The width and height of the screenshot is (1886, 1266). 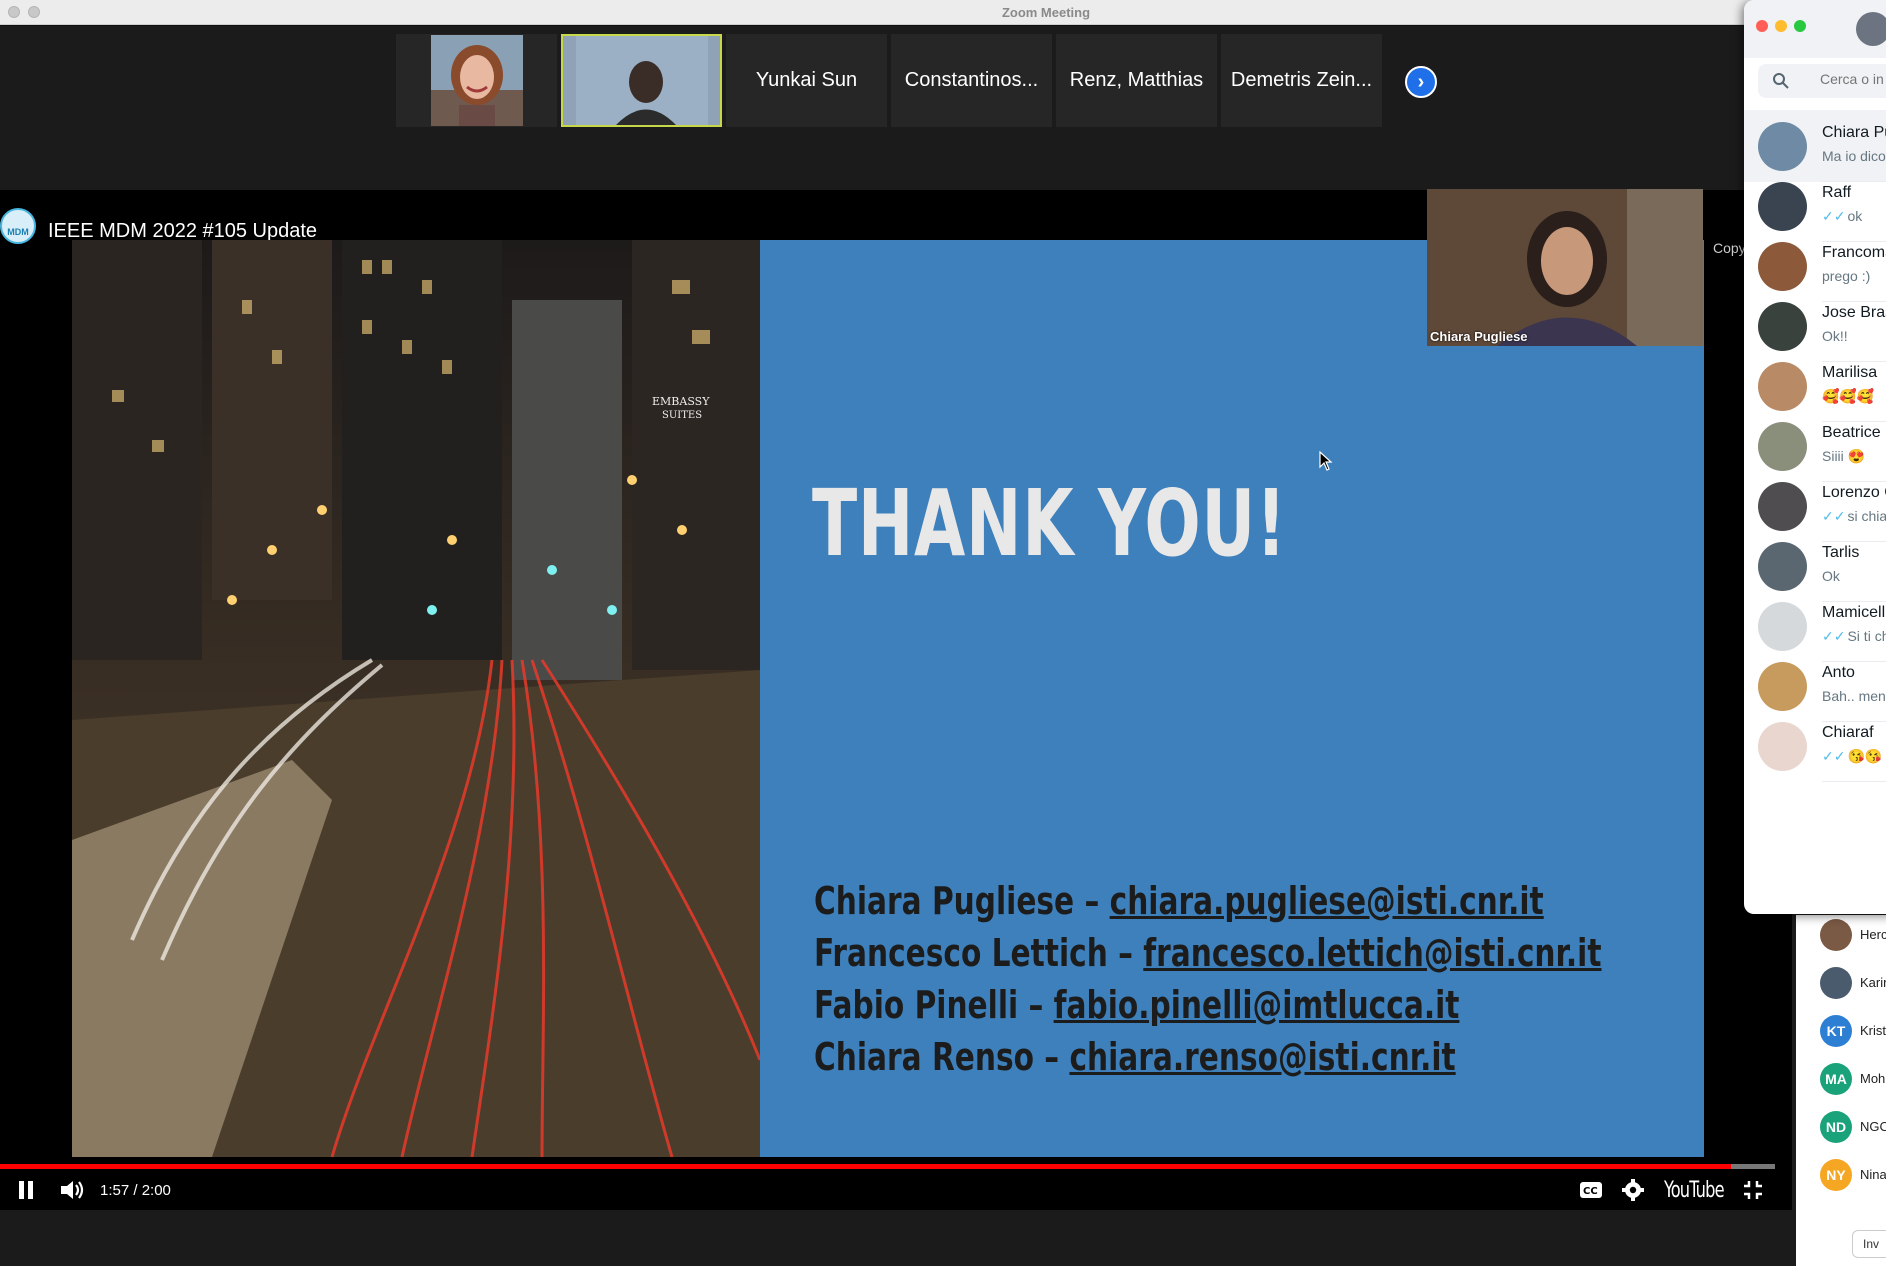 I want to click on participant-photo, so click(x=641, y=80).